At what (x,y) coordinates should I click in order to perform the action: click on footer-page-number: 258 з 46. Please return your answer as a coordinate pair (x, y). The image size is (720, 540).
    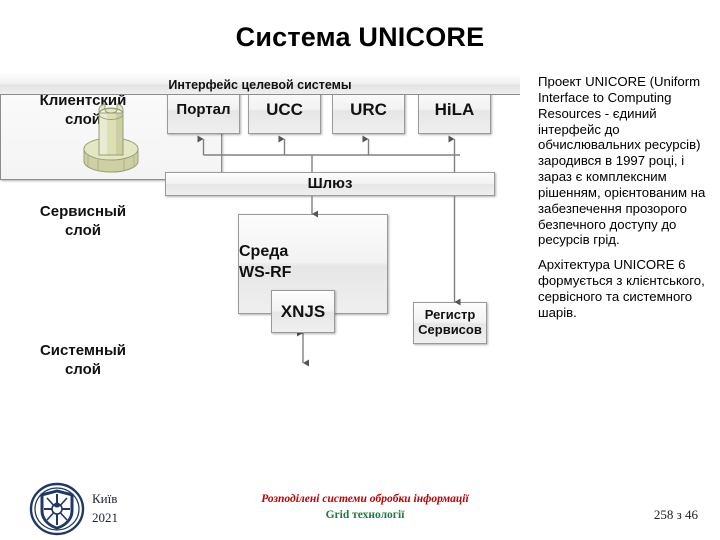
    Looking at the image, I should click on (675, 514).